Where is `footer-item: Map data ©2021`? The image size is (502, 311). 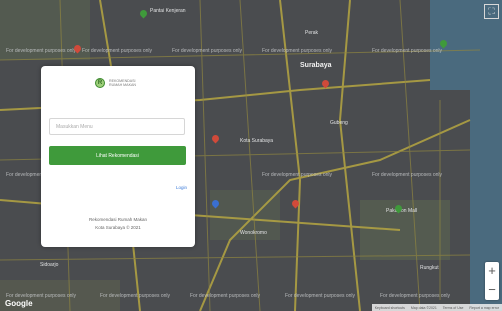 footer-item: Map data ©2021 is located at coordinates (423, 307).